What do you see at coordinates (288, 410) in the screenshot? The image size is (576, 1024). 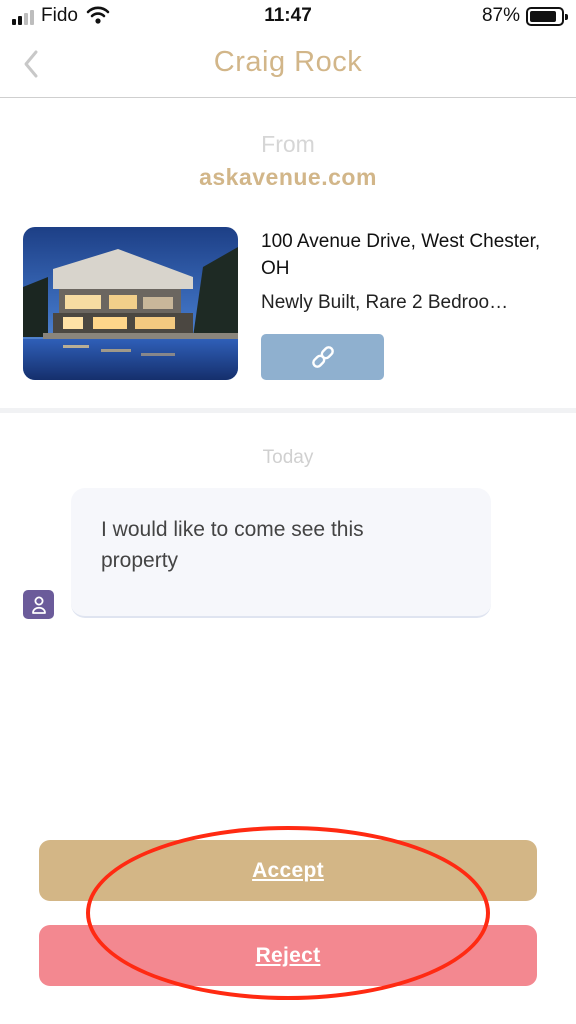 I see `section-divider` at bounding box center [288, 410].